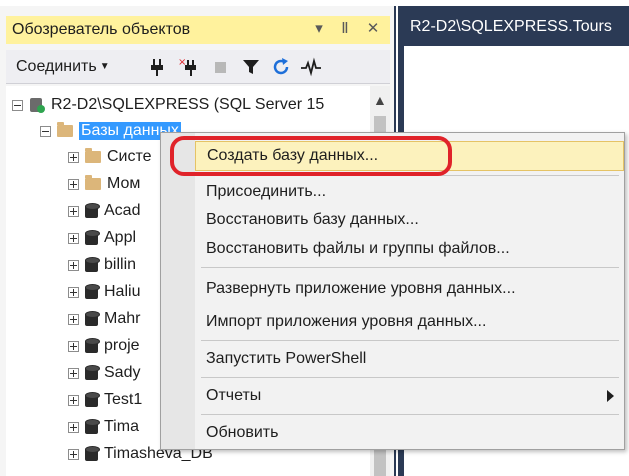 The width and height of the screenshot is (629, 476). I want to click on tree-node-label: Mahr, so click(122, 318).